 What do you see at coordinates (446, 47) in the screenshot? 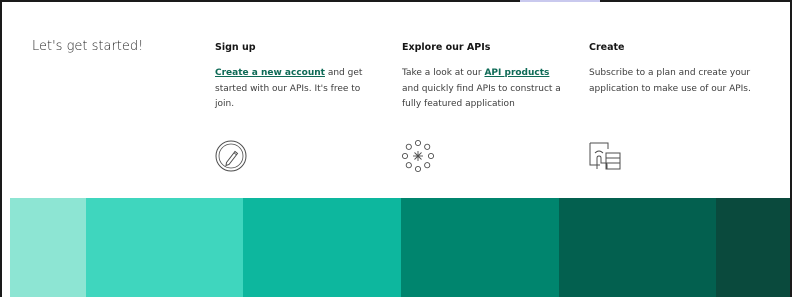
I see `explore-title: Explore our APIs` at bounding box center [446, 47].